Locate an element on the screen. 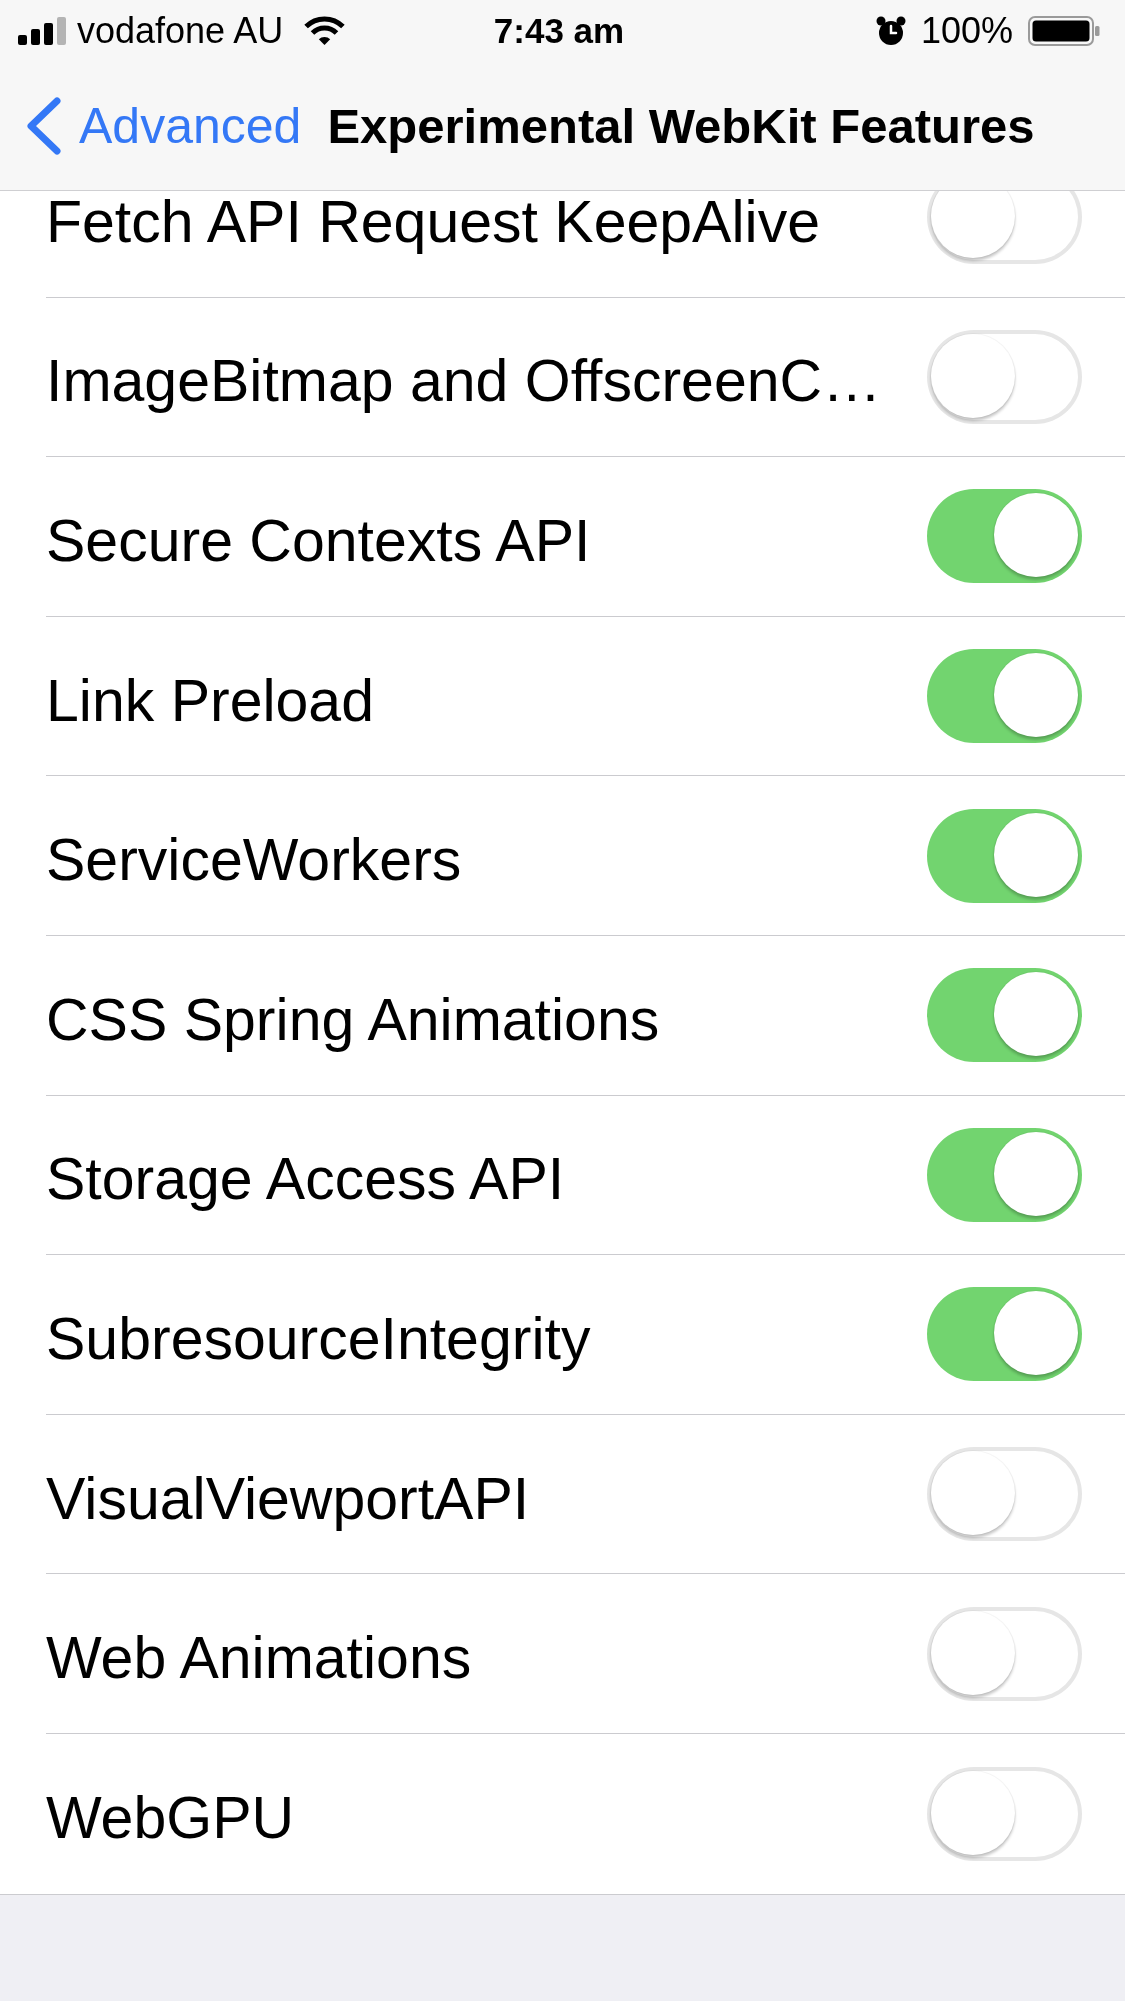 The image size is (1125, 2001). status-time: 7:43 am is located at coordinates (559, 31).